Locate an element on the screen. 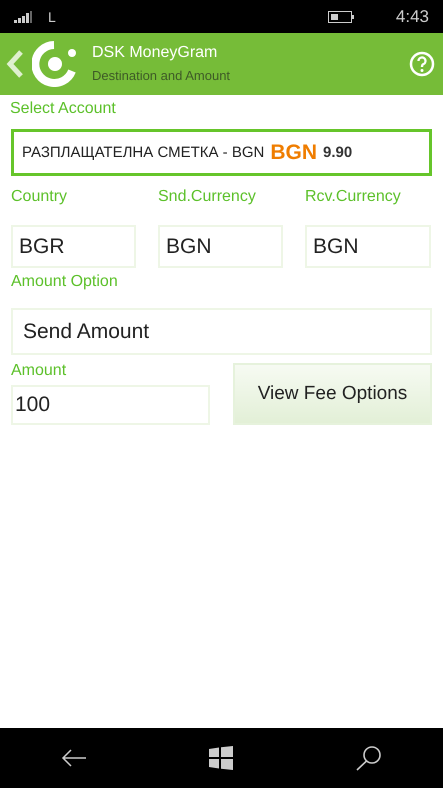  input-field: 100 is located at coordinates (110, 405).